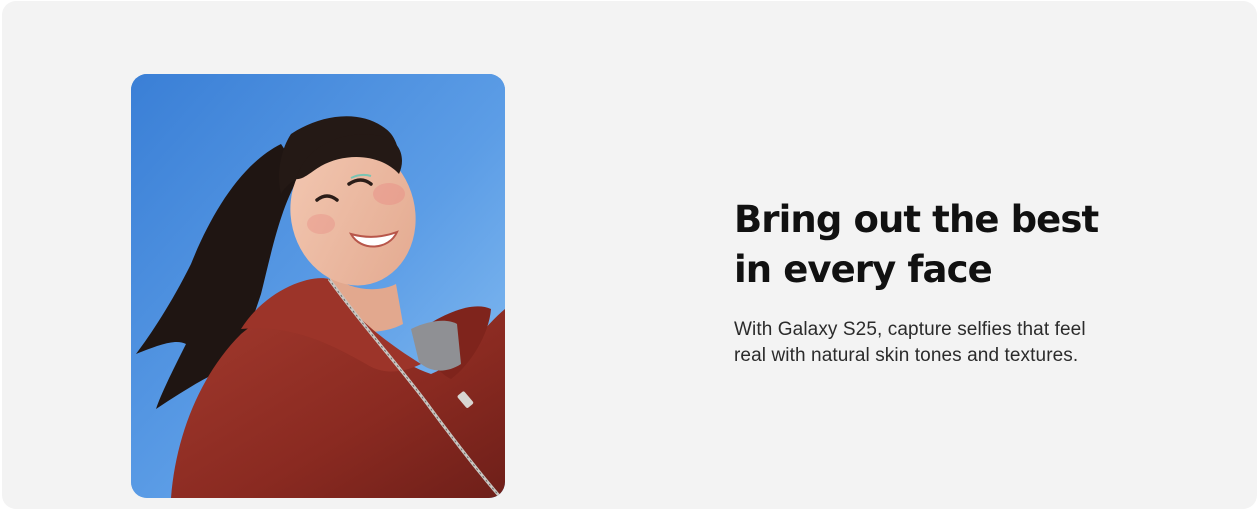 This screenshot has height=512, width=1259. What do you see at coordinates (916, 219) in the screenshot?
I see `headline-line: Bring out the best` at bounding box center [916, 219].